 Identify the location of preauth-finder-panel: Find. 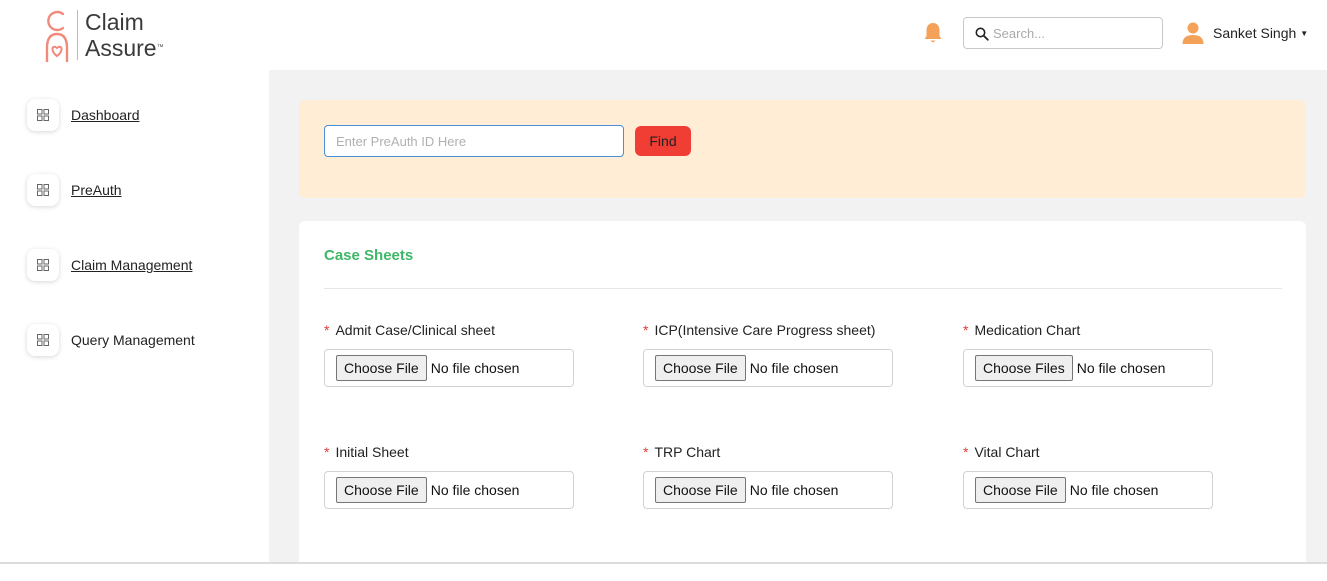
(802, 149).